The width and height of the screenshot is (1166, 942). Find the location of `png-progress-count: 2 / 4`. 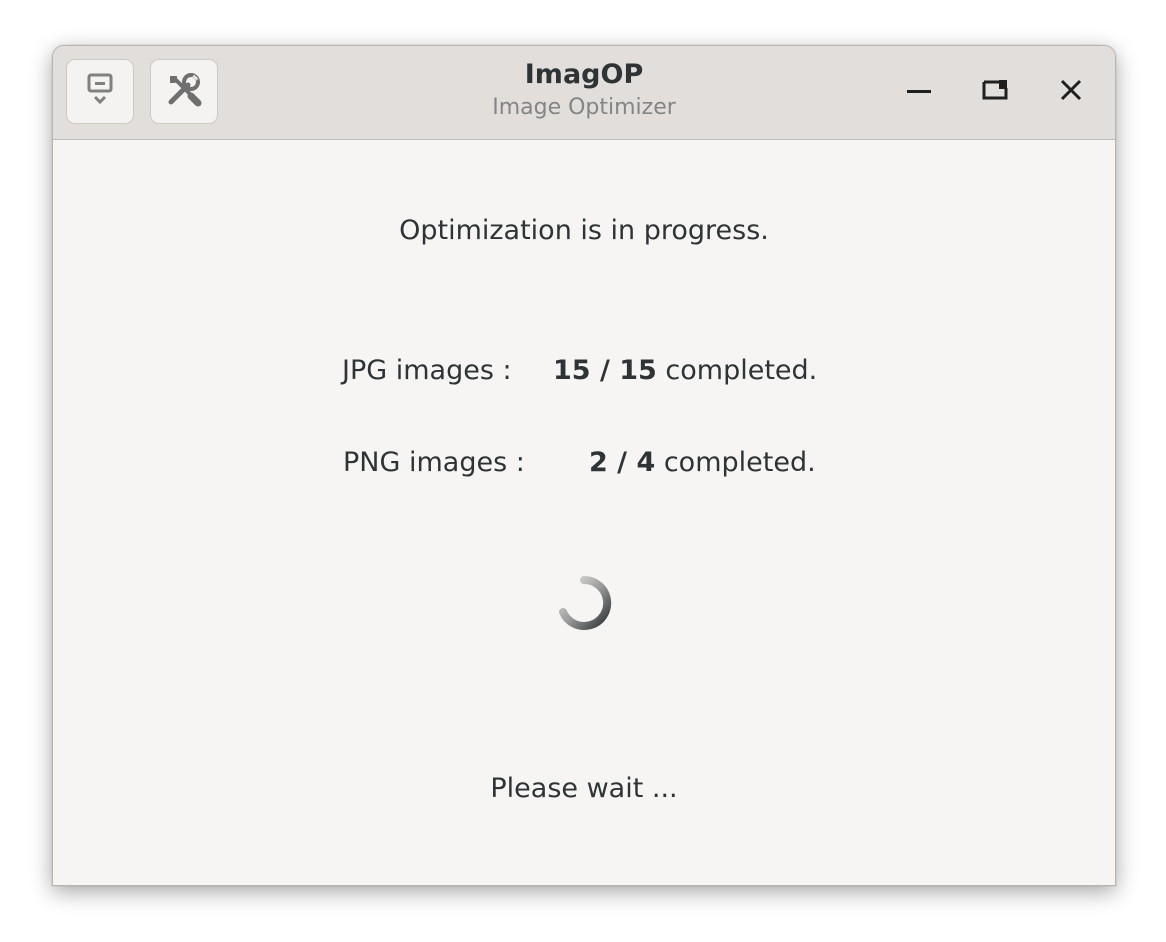

png-progress-count: 2 / 4 is located at coordinates (622, 462).